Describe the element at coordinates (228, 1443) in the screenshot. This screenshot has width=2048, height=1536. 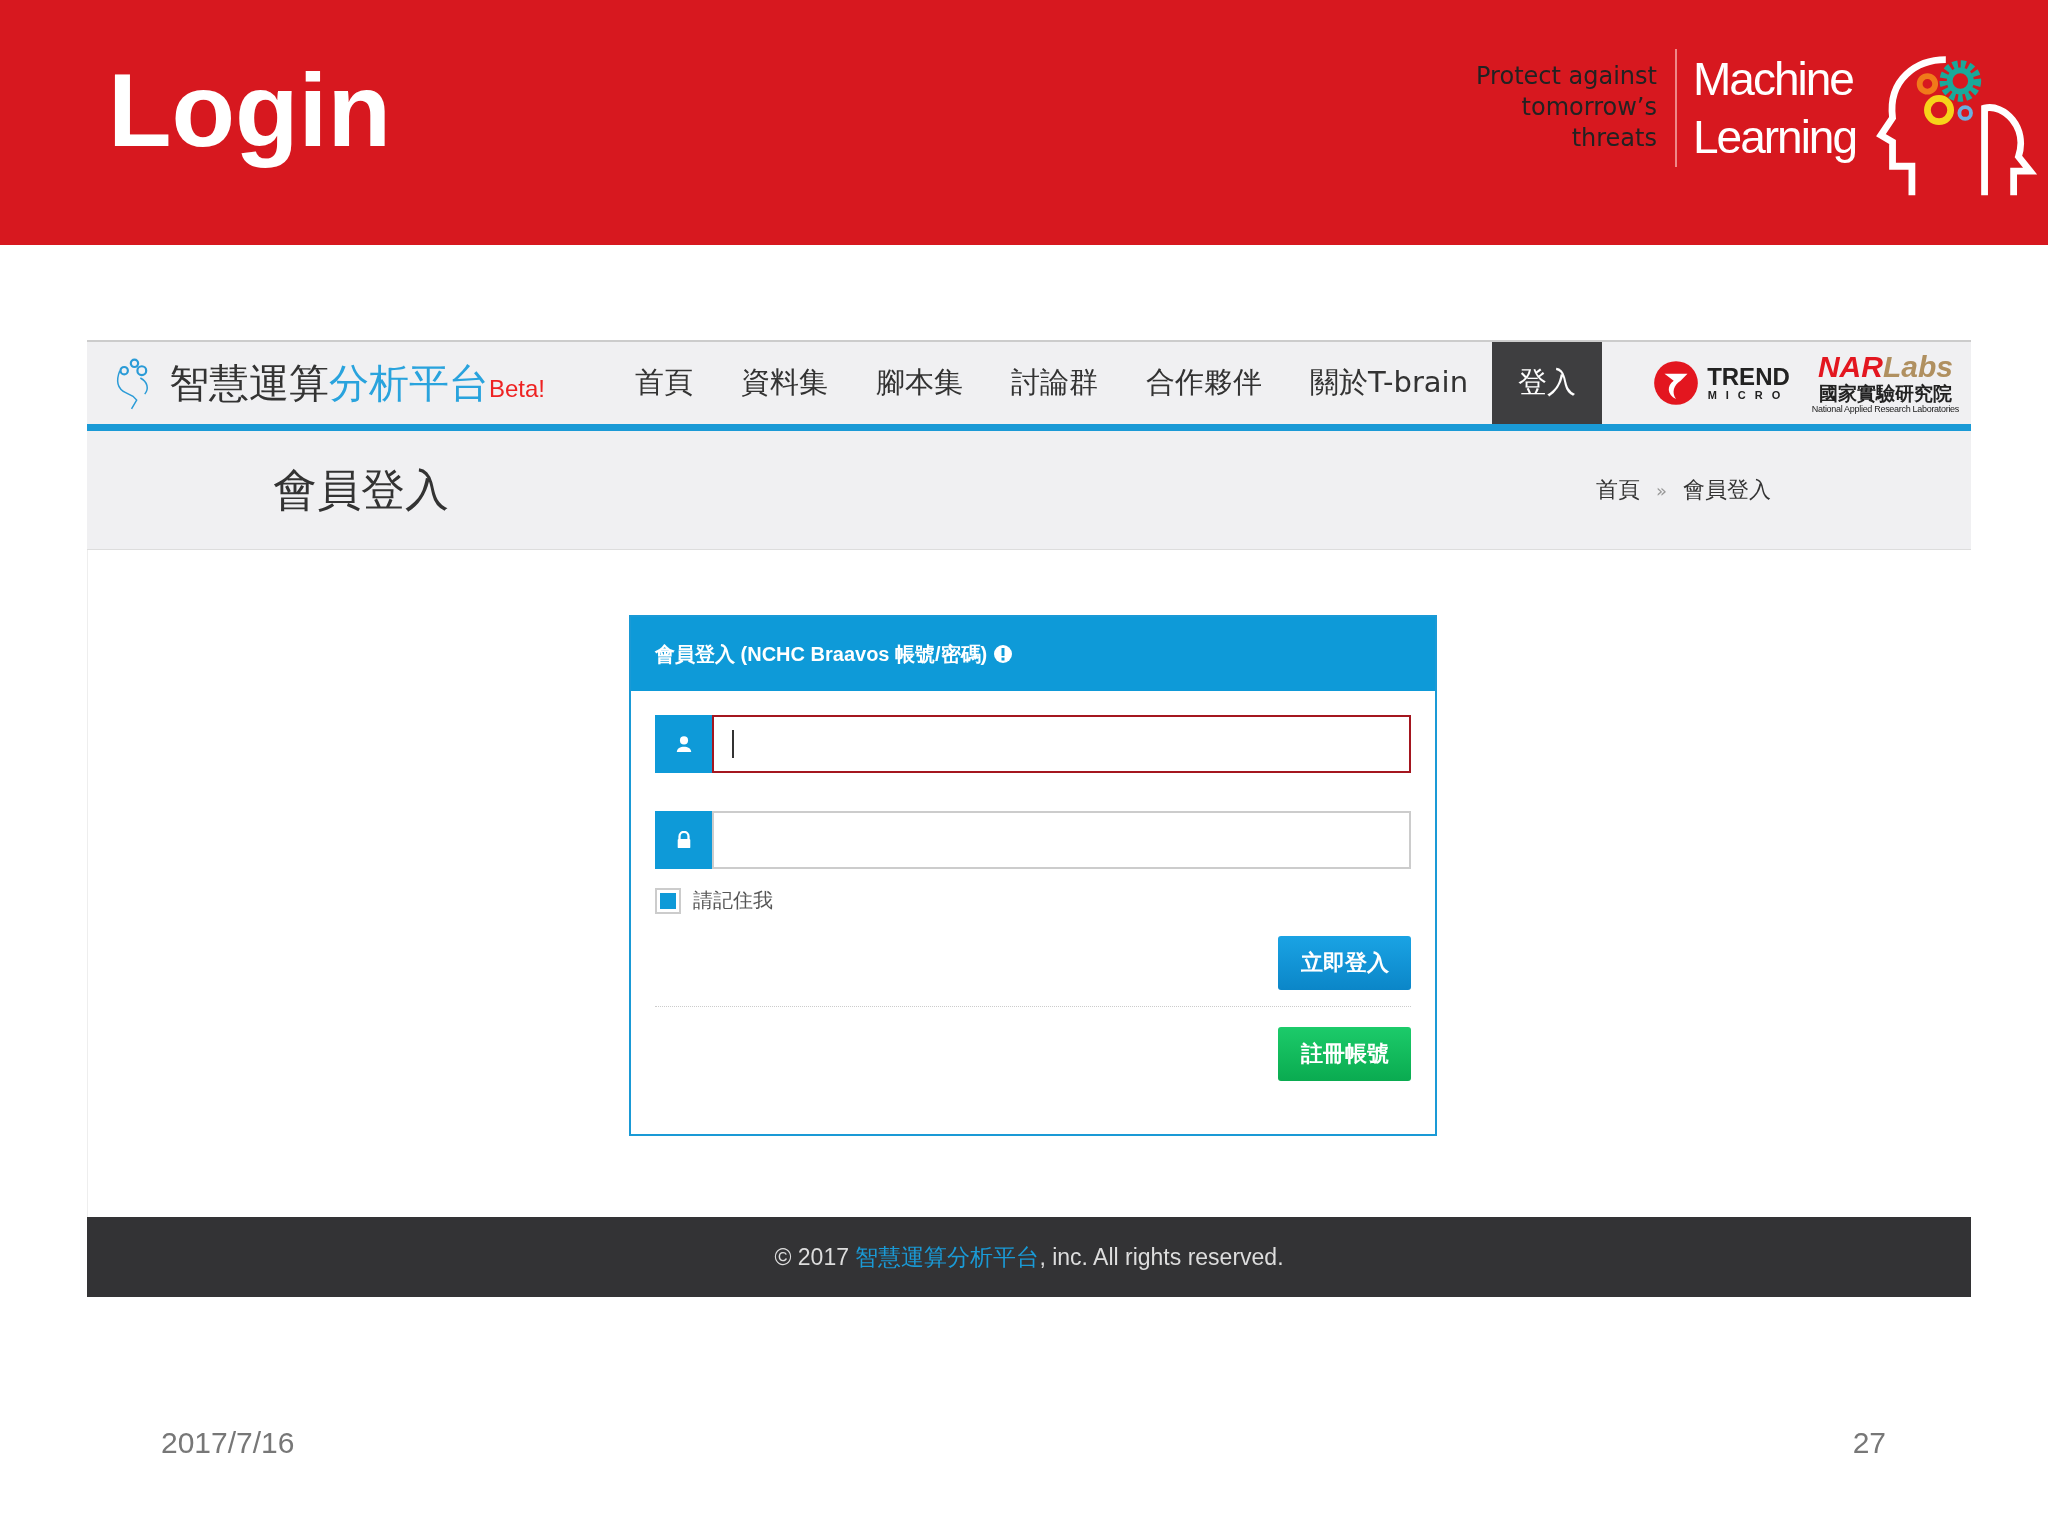
I see `slide-date: 2017/7/16` at that location.